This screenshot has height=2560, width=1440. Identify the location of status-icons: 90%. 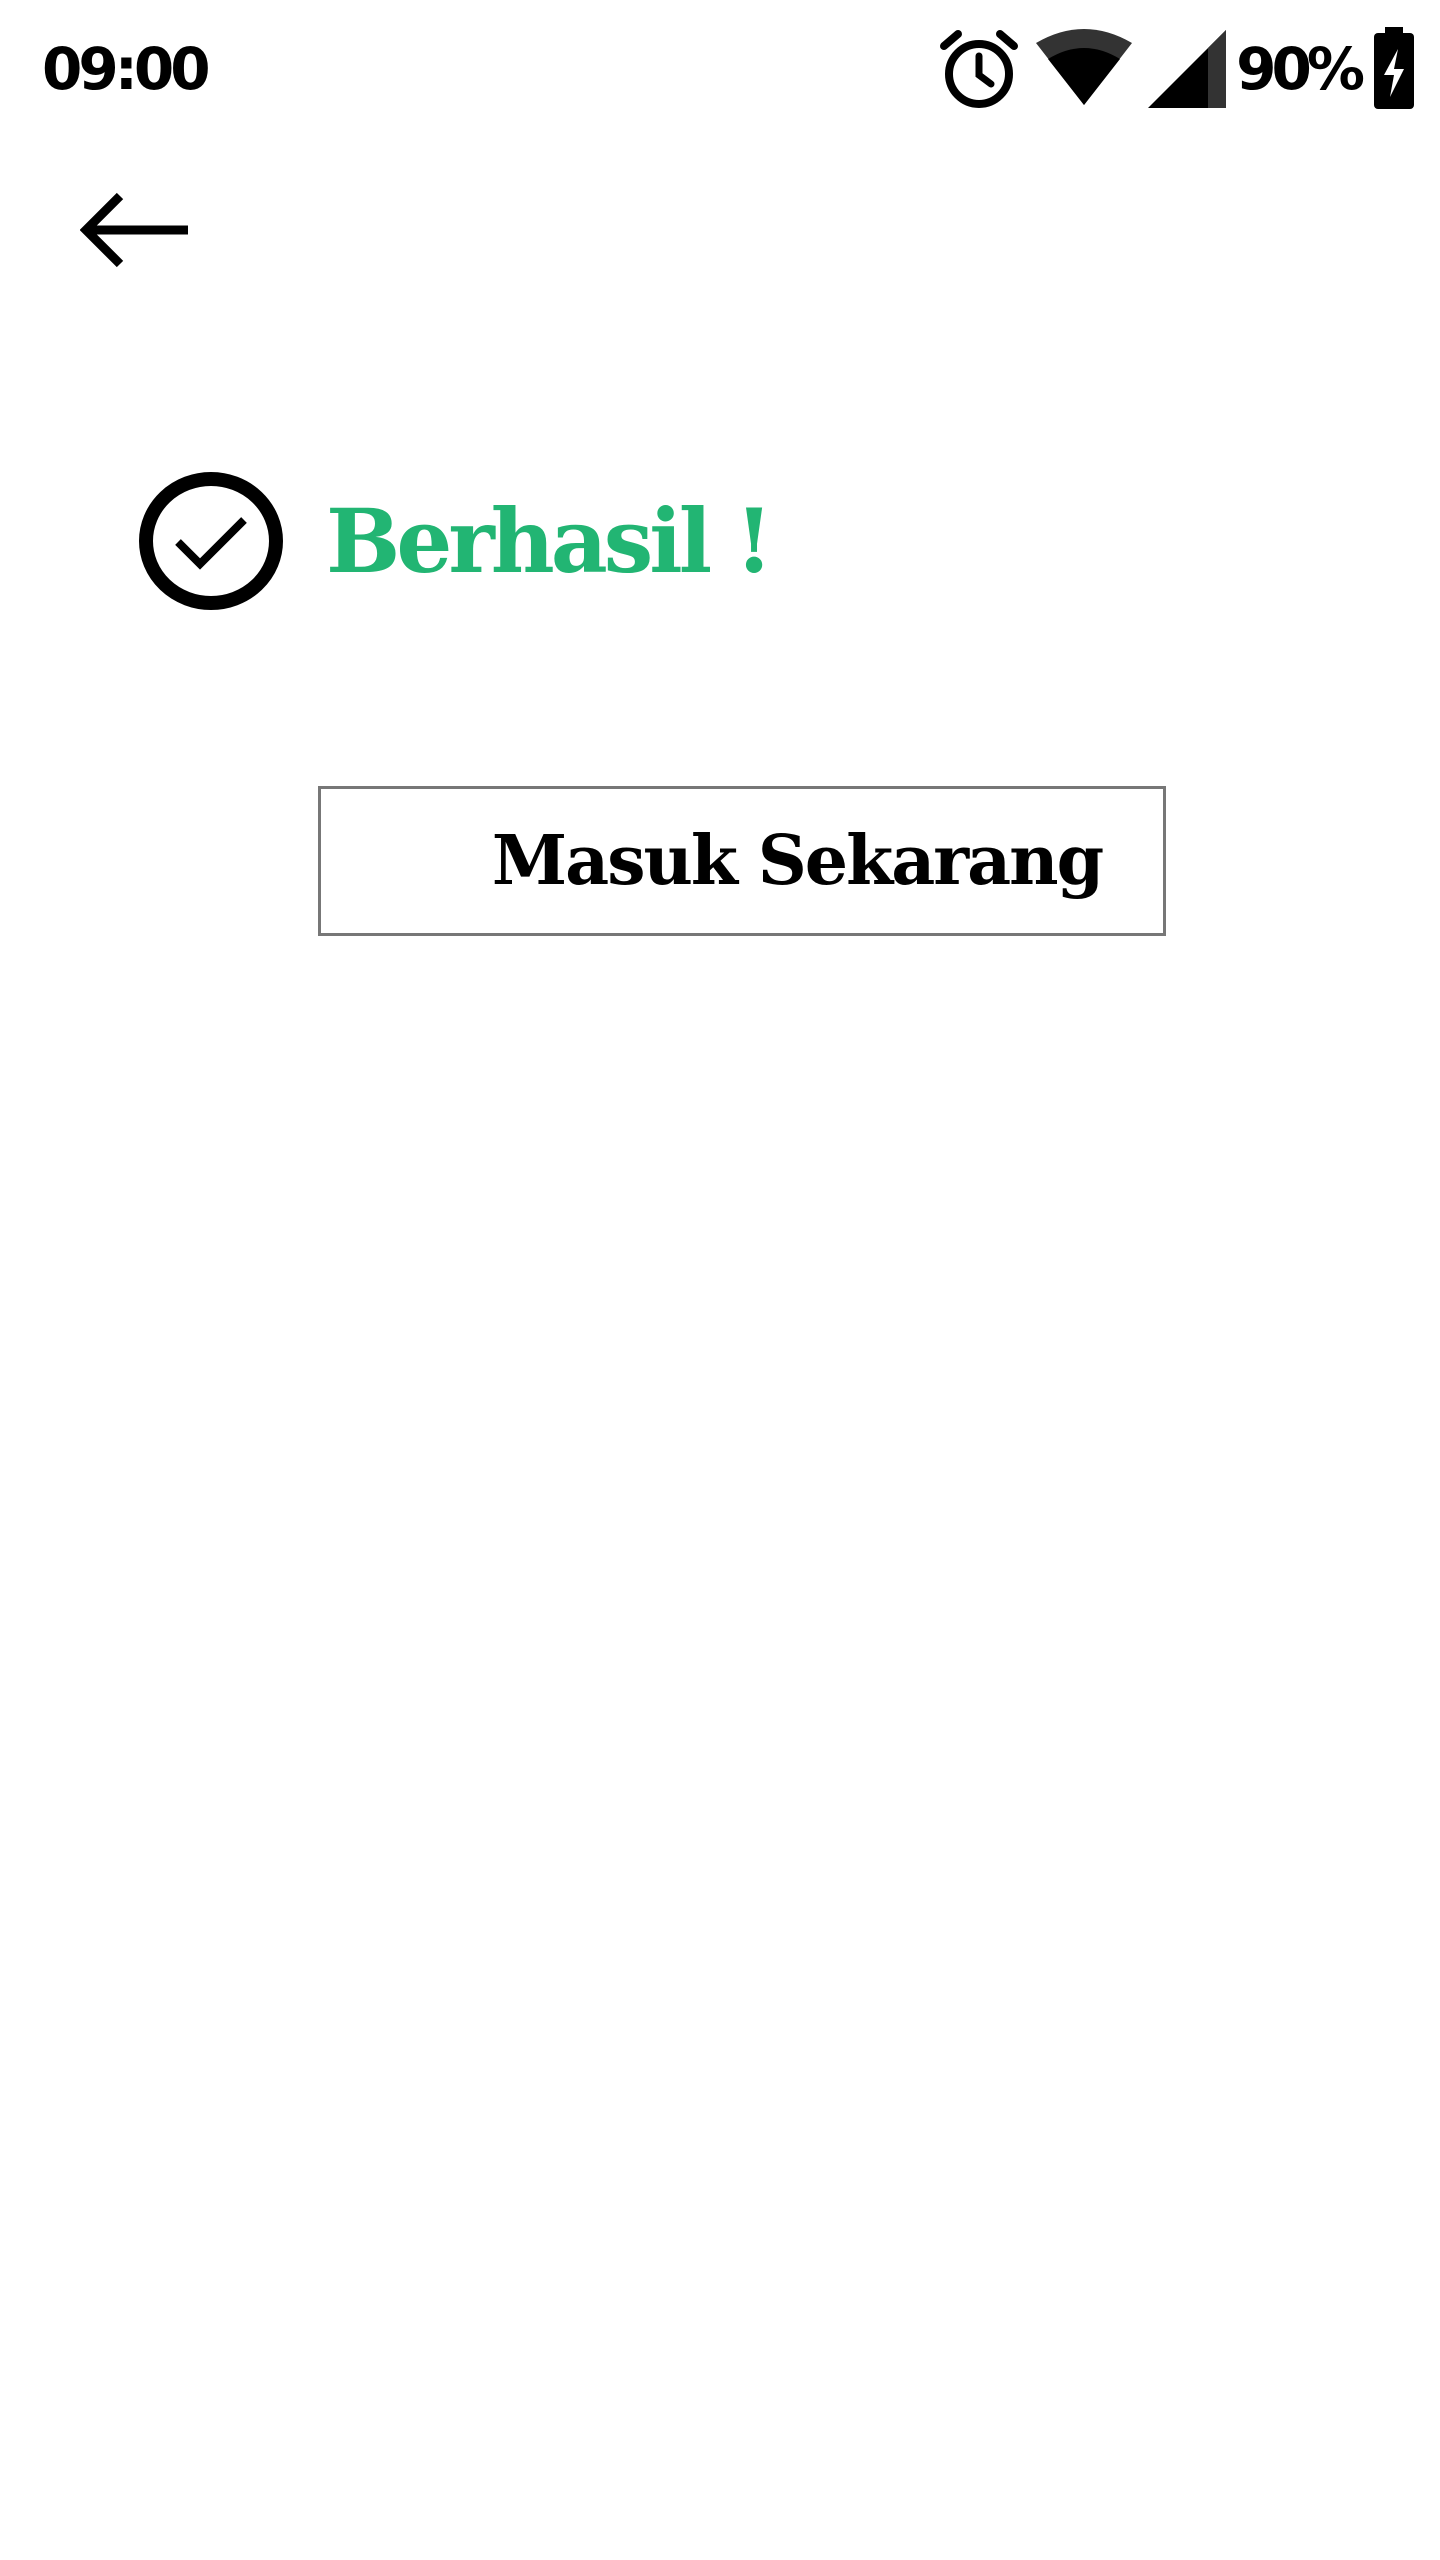
(1176, 69).